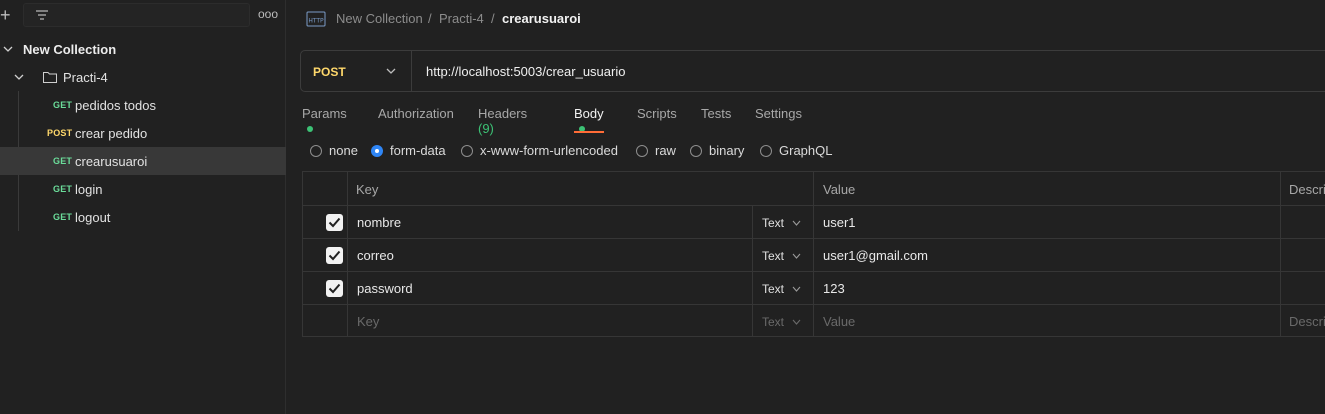  I want to click on tab-params: Params, so click(324, 119).